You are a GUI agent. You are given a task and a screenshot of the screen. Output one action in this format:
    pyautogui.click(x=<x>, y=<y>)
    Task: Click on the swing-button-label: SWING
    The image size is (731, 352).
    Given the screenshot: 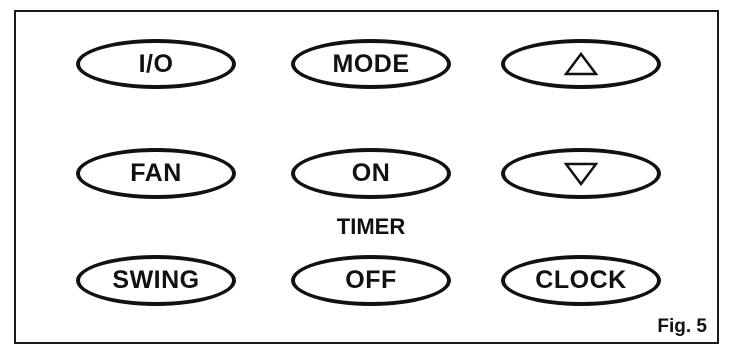 What is the action you would take?
    pyautogui.click(x=156, y=280)
    